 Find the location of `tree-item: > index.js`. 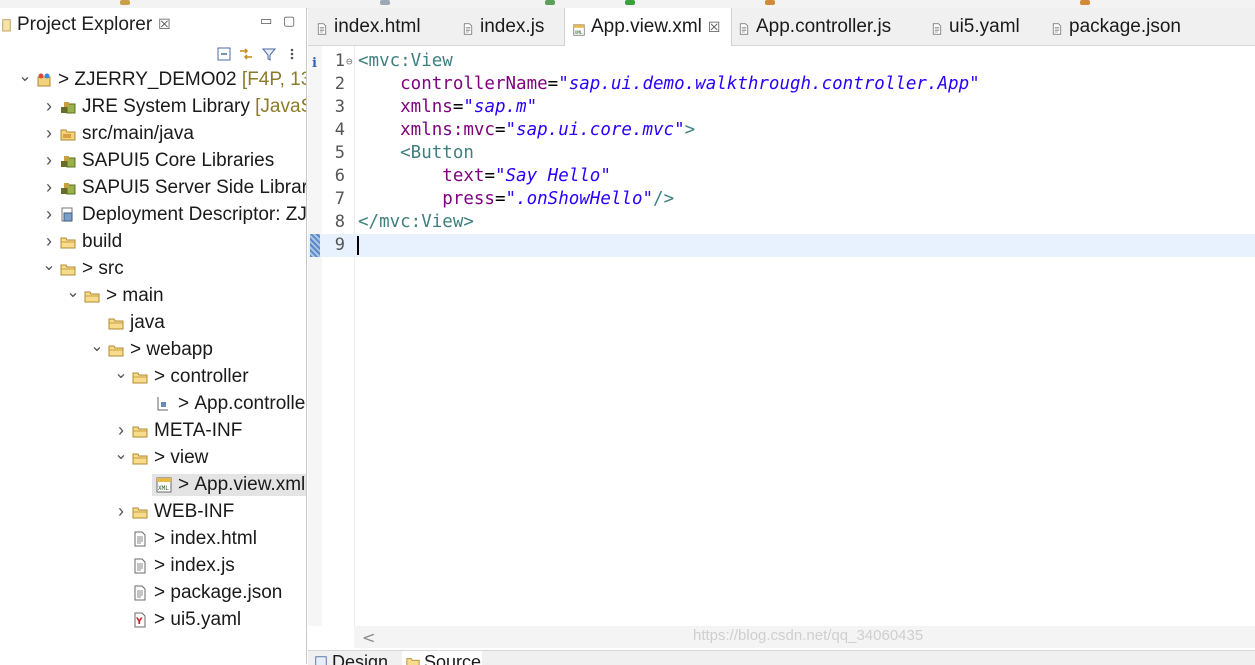

tree-item: > index.js is located at coordinates (153, 565).